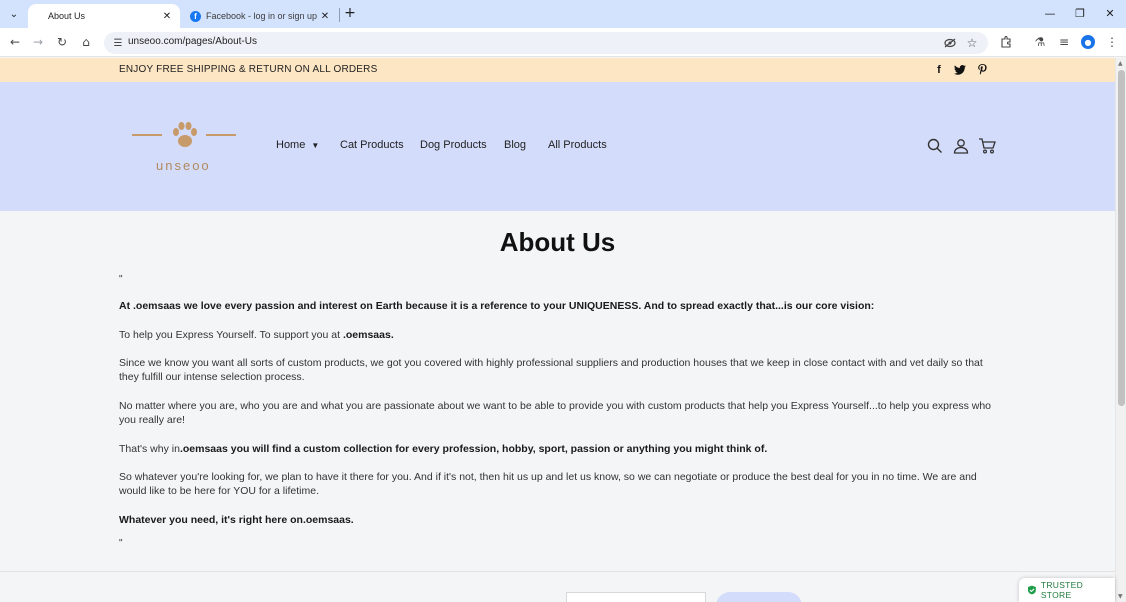 This screenshot has height=602, width=1126. Describe the element at coordinates (185, 148) in the screenshot. I see `site-logo: unseoo` at that location.